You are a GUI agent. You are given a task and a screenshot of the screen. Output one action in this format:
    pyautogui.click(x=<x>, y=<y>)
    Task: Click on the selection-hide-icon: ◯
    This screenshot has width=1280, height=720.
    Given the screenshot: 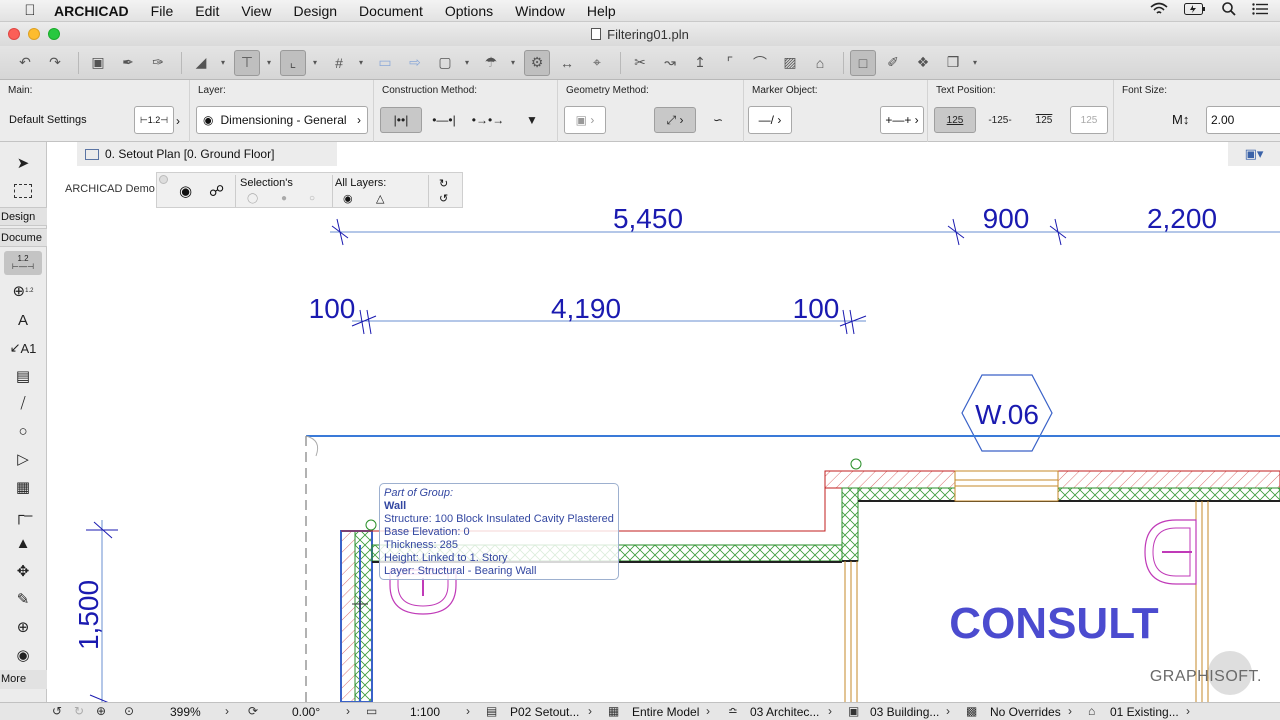 What is the action you would take?
    pyautogui.click(x=252, y=198)
    